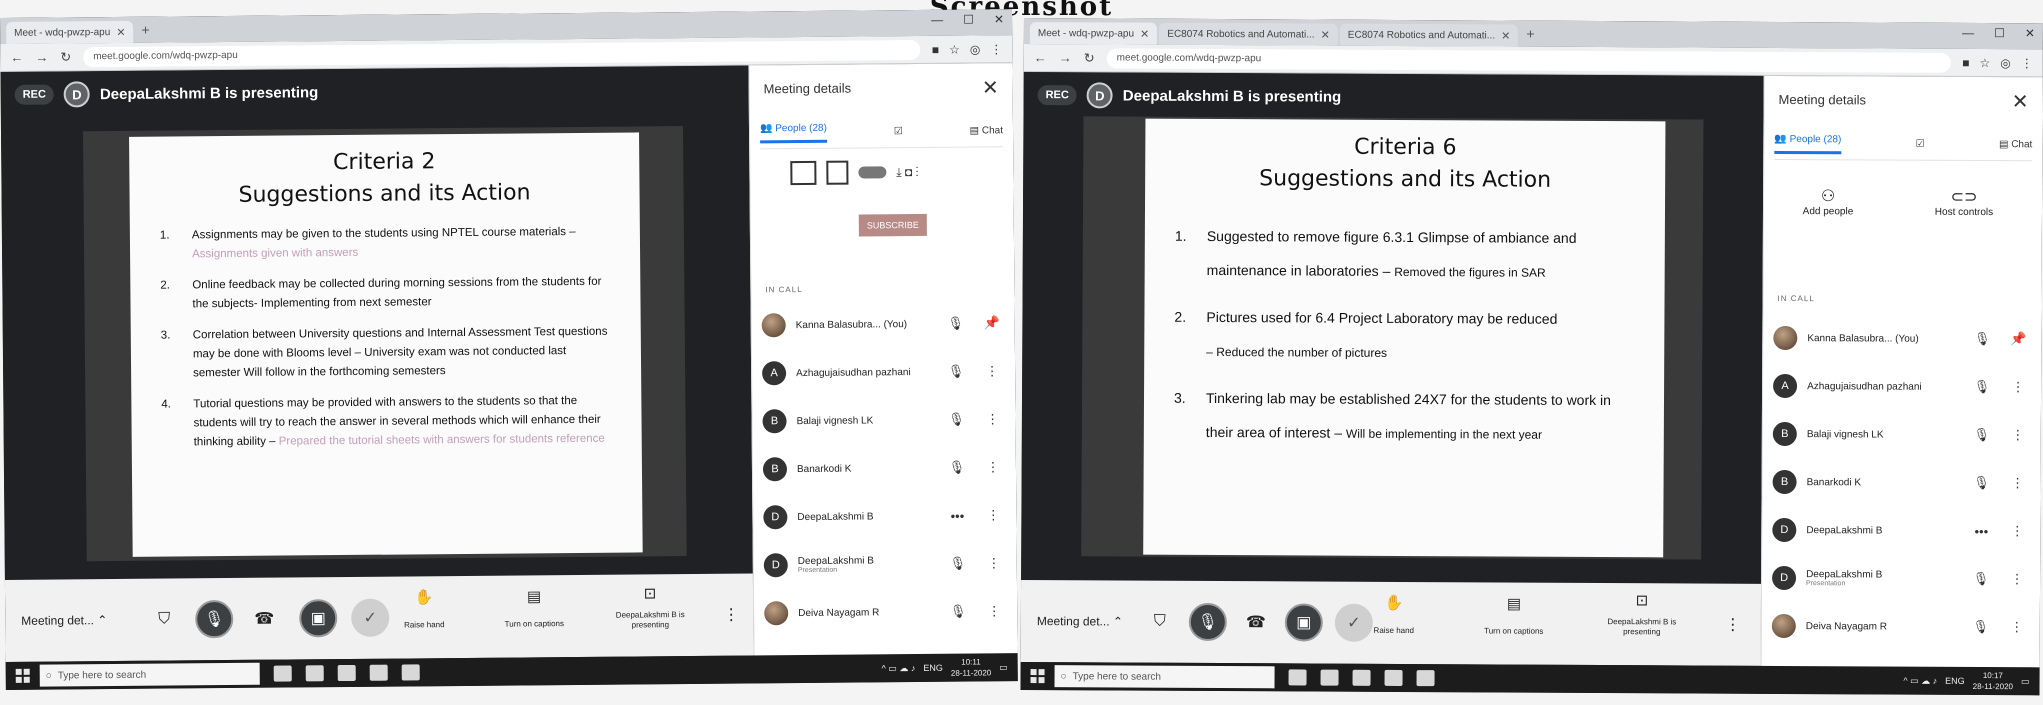  I want to click on download-icon: ⤓ ◘ ⋮, so click(907, 171).